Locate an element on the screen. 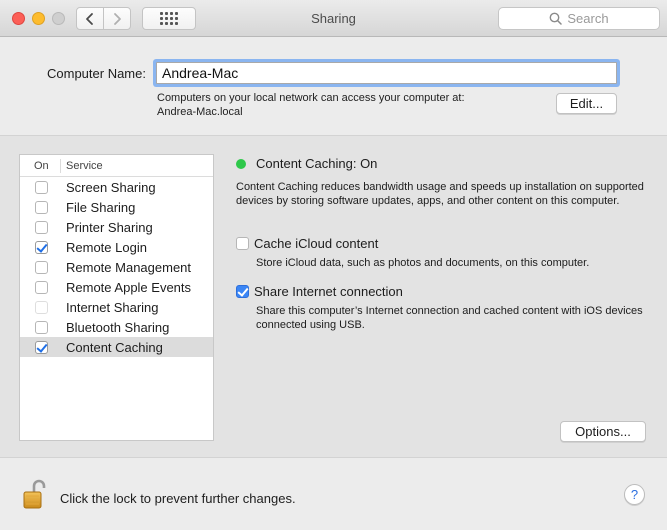  lock-button is located at coordinates (35, 495).